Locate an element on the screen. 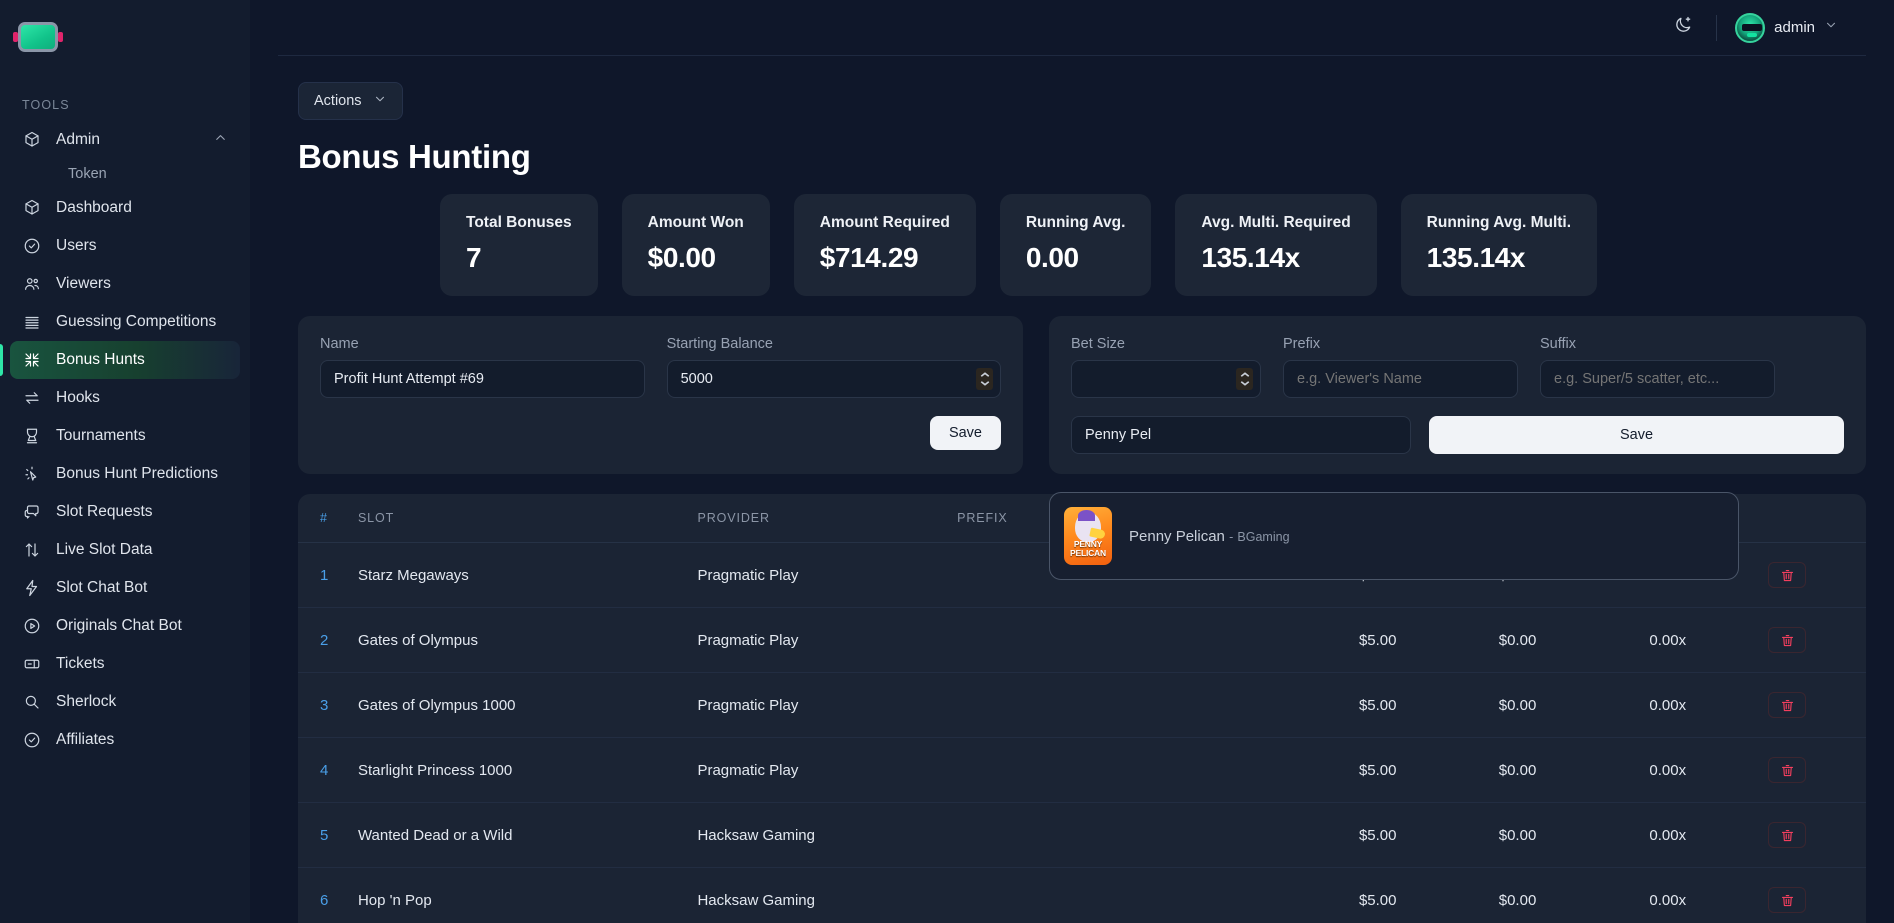 The width and height of the screenshot is (1894, 923). cell-index: 4 is located at coordinates (328, 770).